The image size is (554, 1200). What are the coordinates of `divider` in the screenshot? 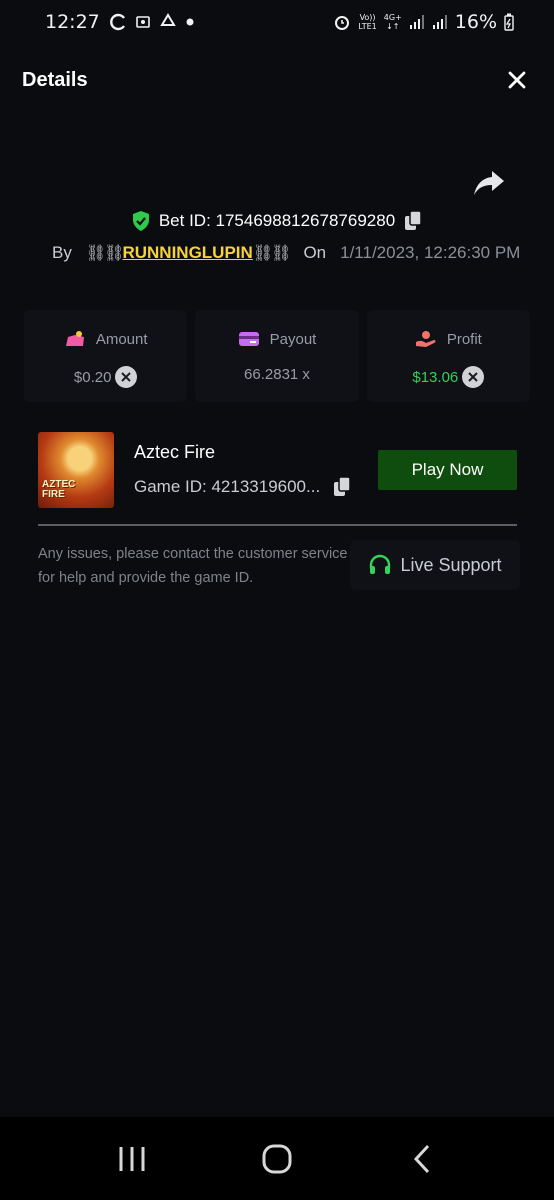 It's located at (277, 525).